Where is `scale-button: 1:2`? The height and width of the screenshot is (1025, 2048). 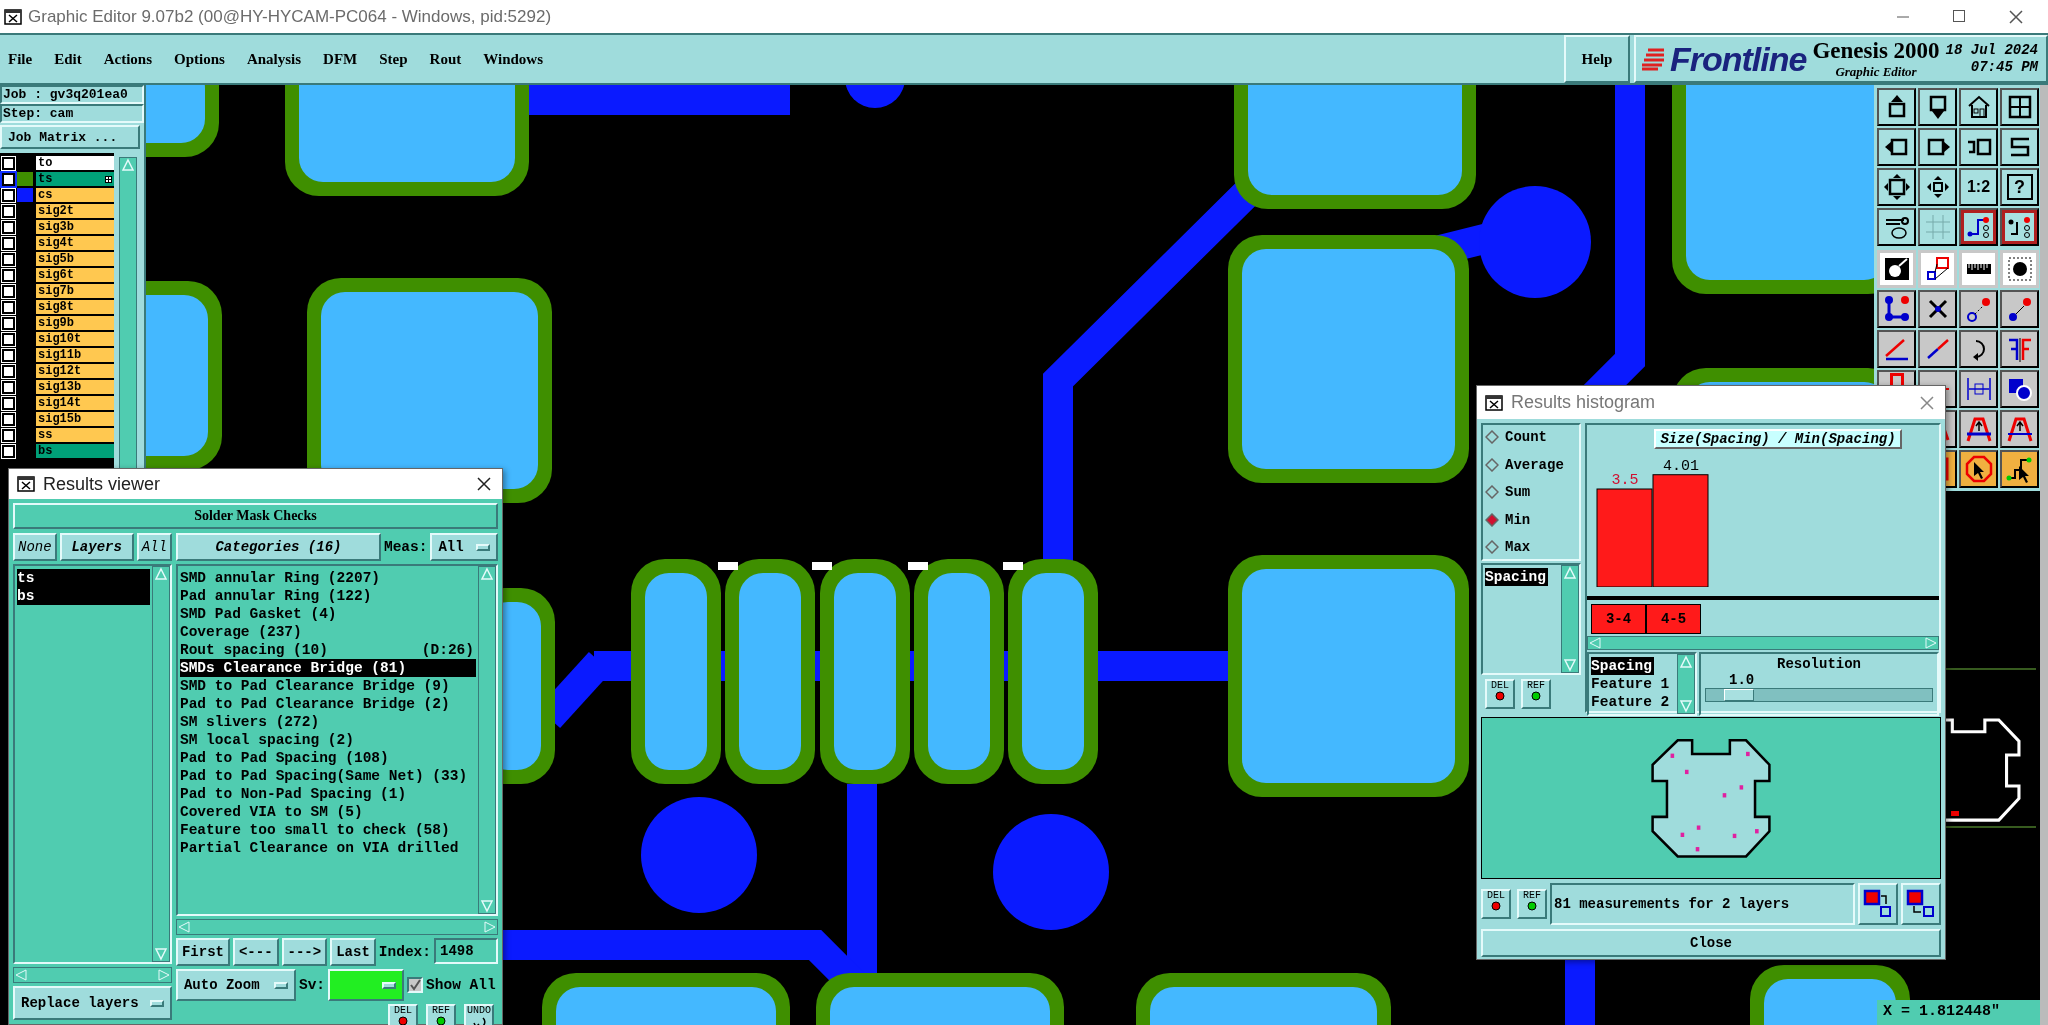 scale-button: 1:2 is located at coordinates (1978, 187).